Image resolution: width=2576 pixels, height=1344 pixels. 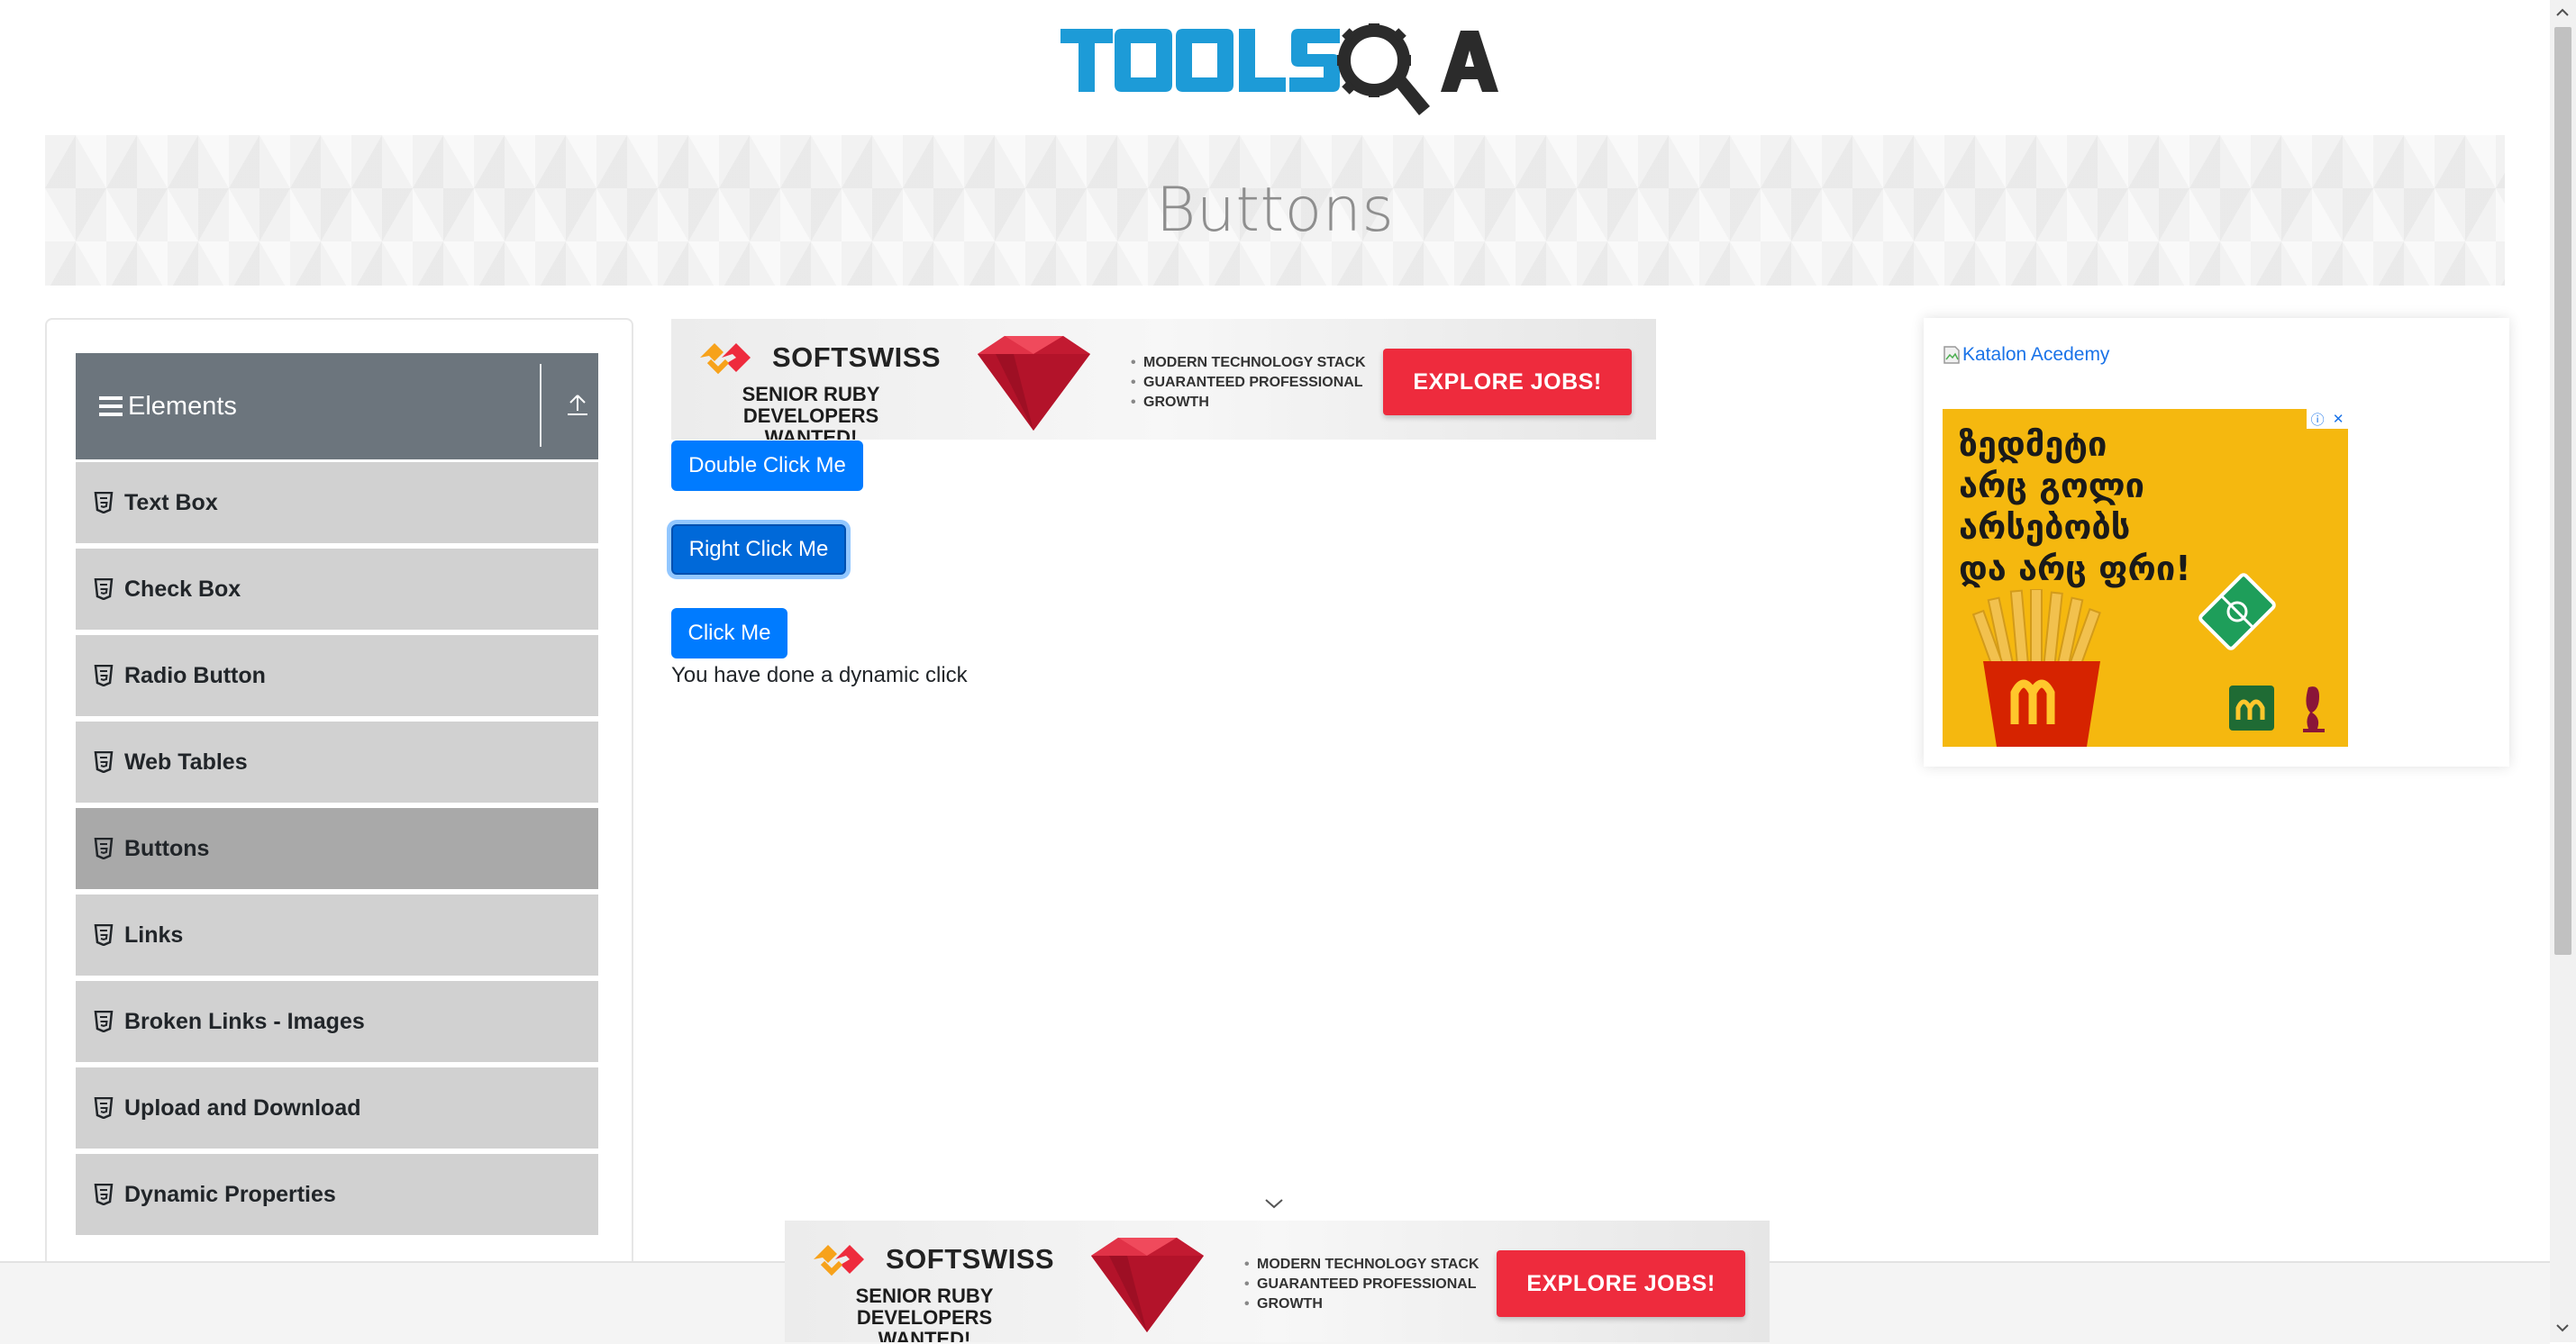 I want to click on sidebar-item-label: Buttons, so click(x=167, y=848).